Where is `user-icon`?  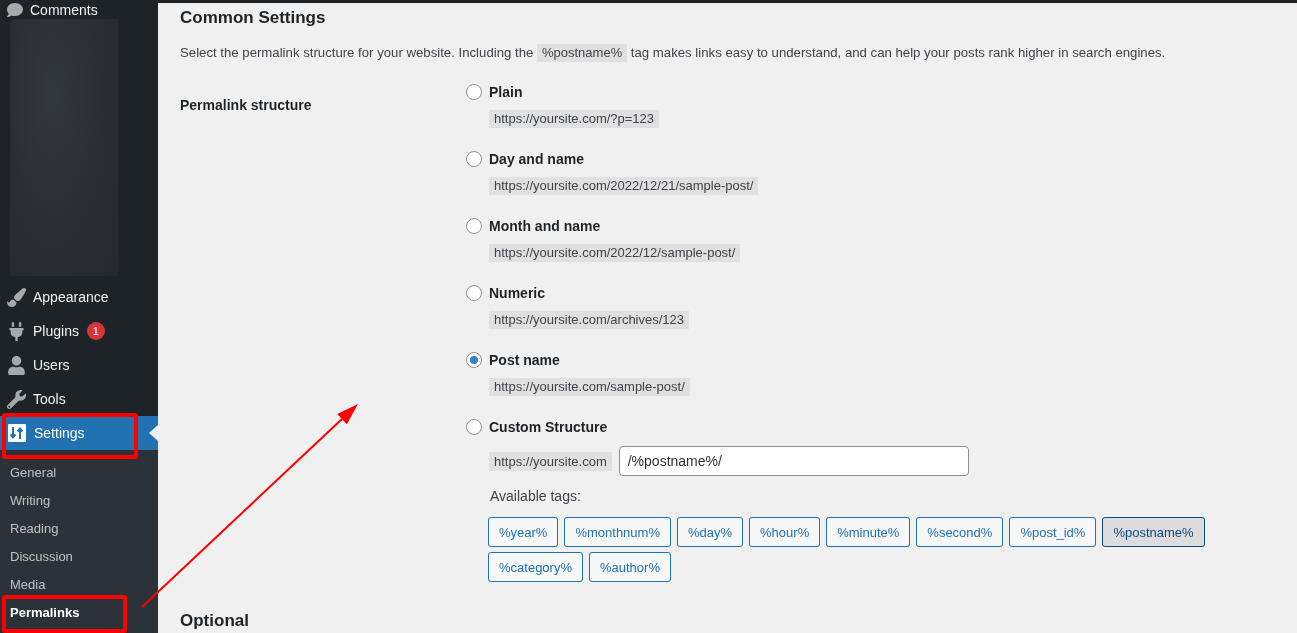 user-icon is located at coordinates (16, 365).